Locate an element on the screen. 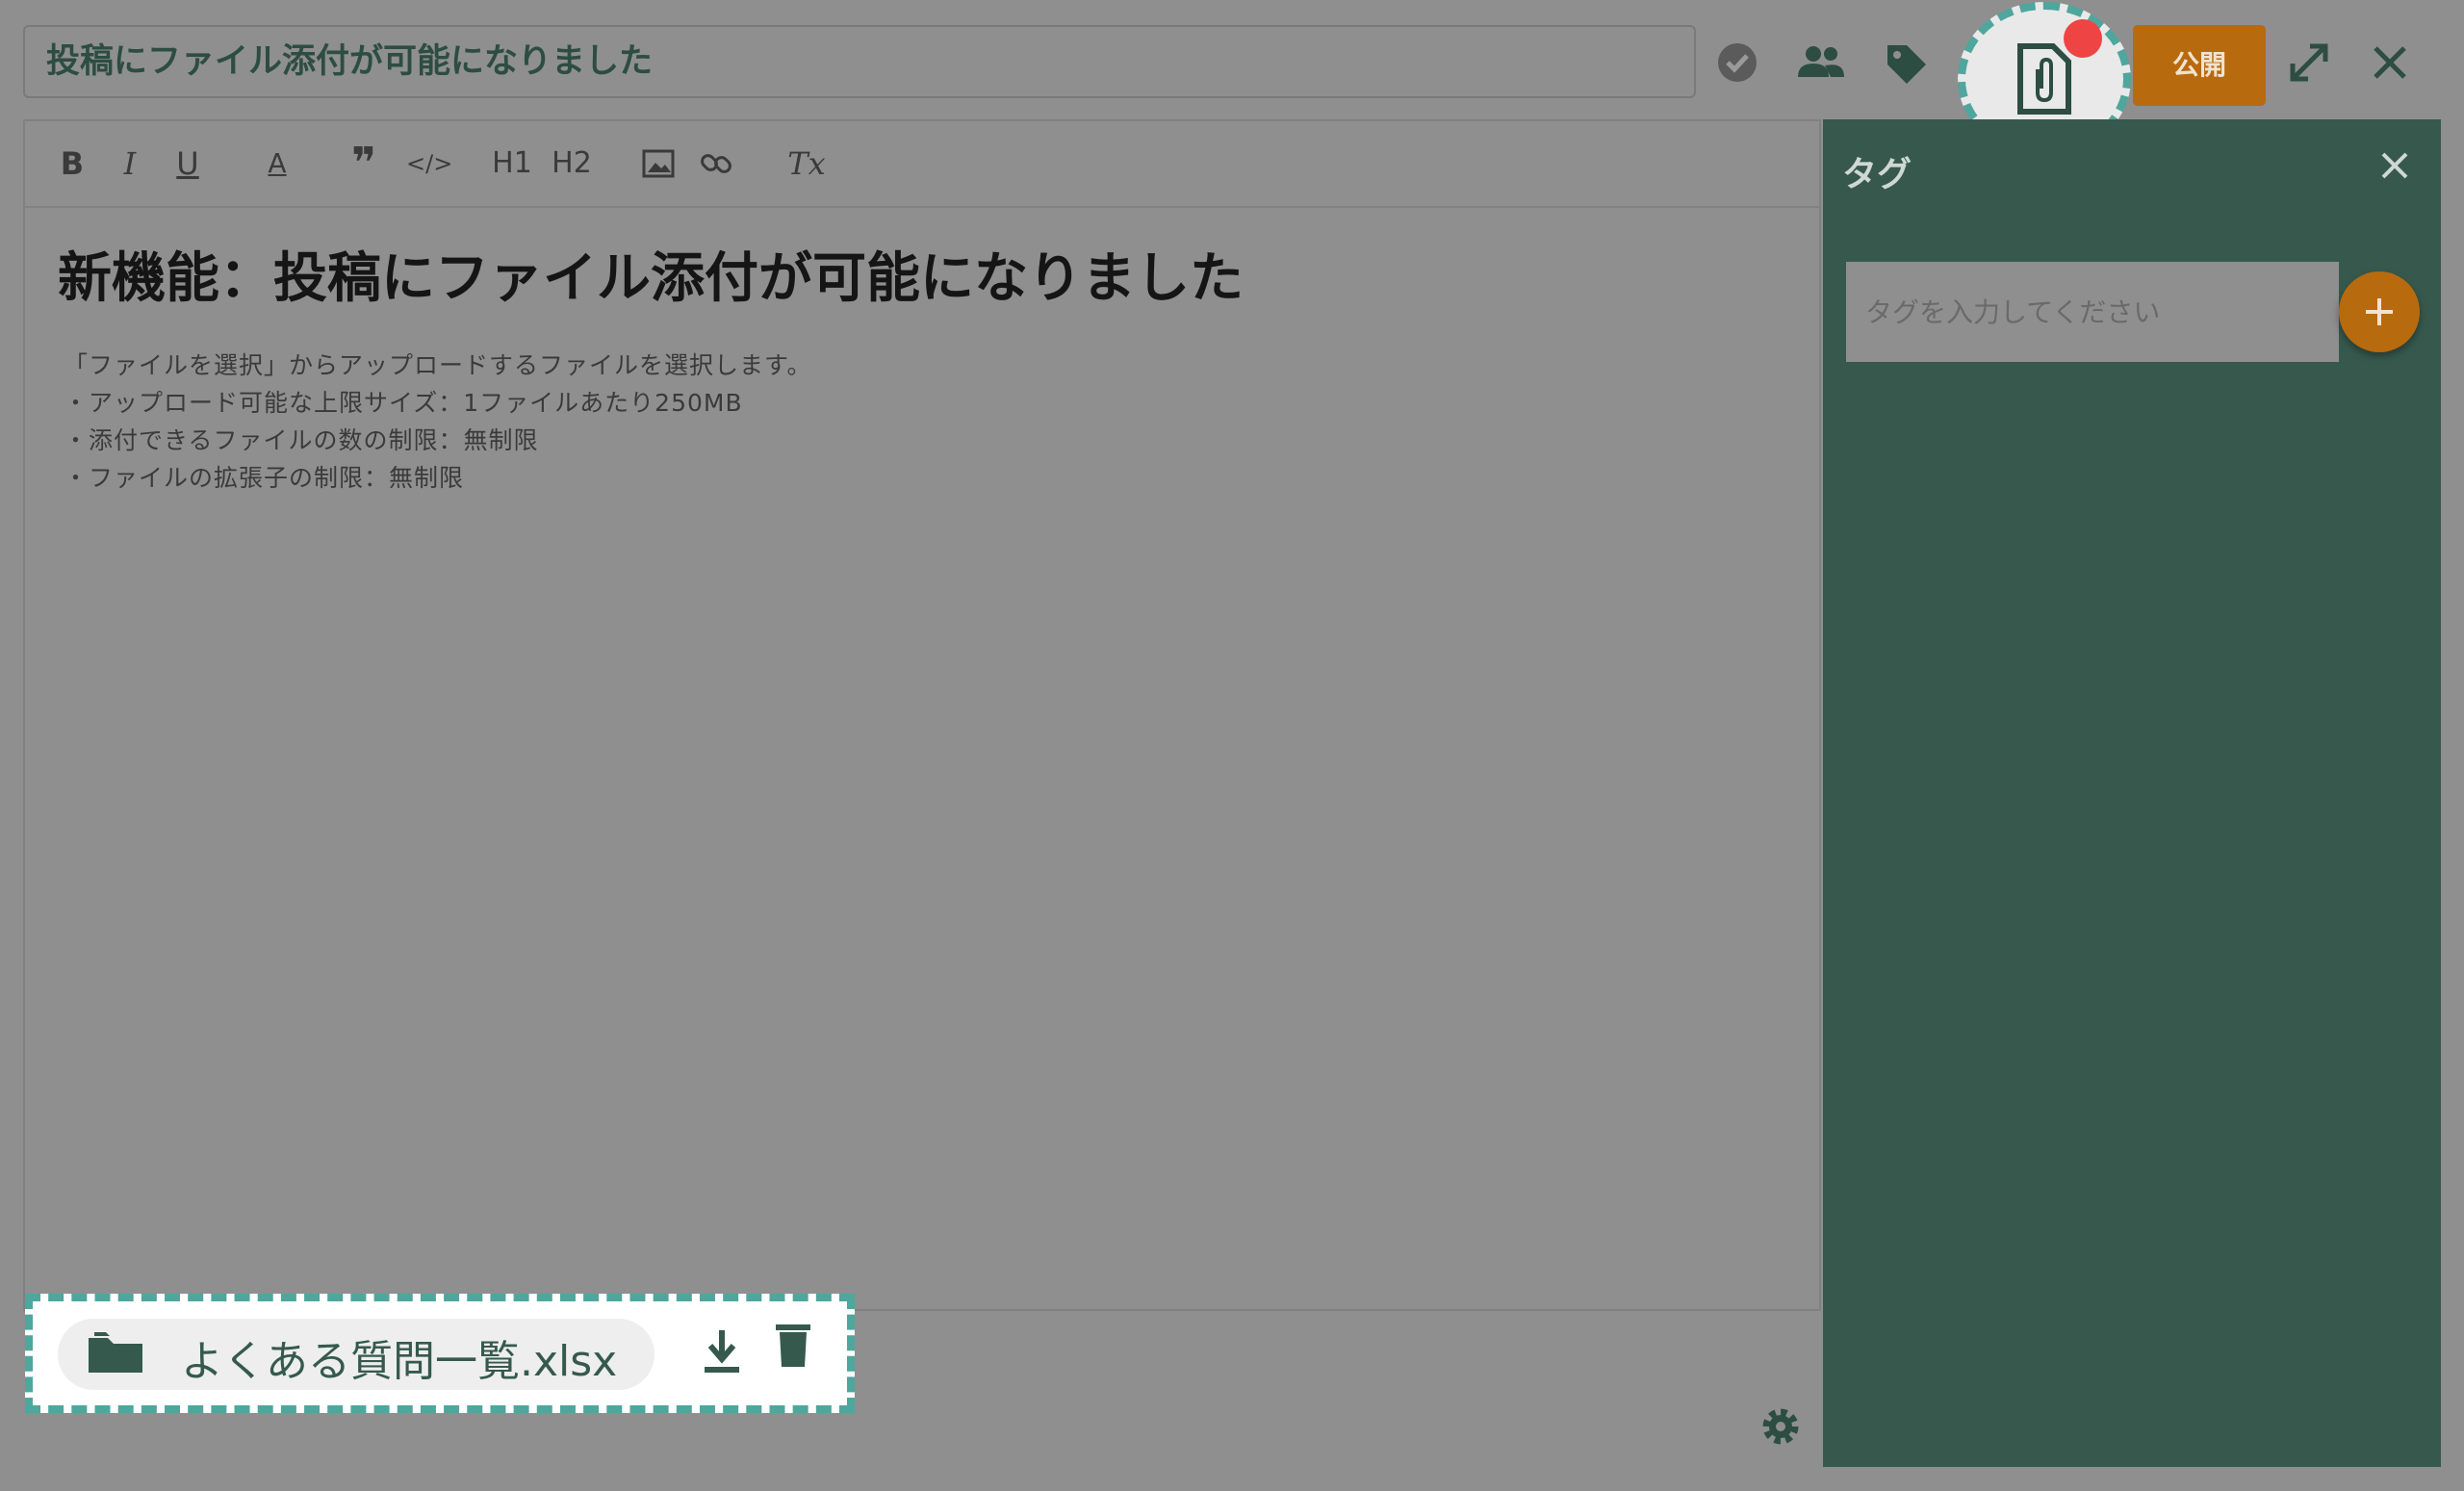 The height and width of the screenshot is (1491, 2464). post-title-input: 投稿にファイル添付が可能になりました is located at coordinates (859, 61).